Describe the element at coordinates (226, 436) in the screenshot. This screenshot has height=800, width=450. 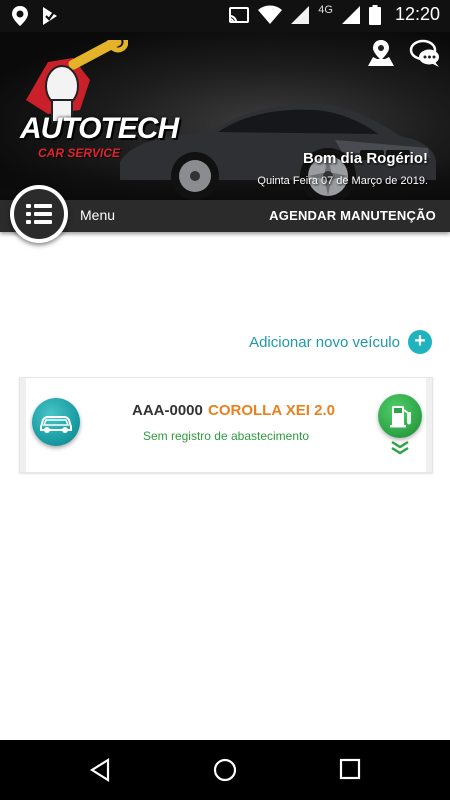
I see `fuel-record-status: Sem registro de abastecimento` at that location.